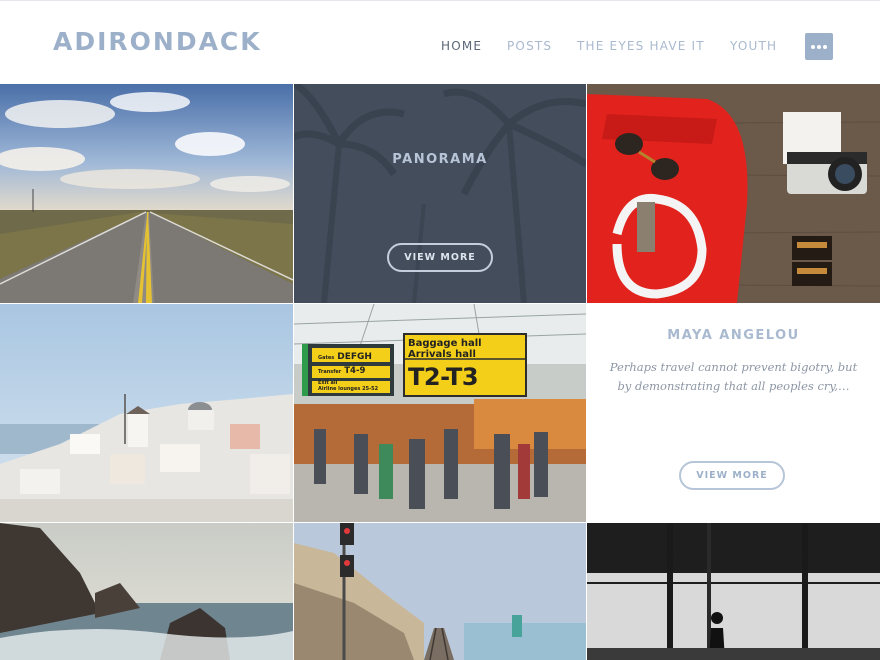 Image resolution: width=880 pixels, height=660 pixels. I want to click on road-photo-tile, so click(146, 193).